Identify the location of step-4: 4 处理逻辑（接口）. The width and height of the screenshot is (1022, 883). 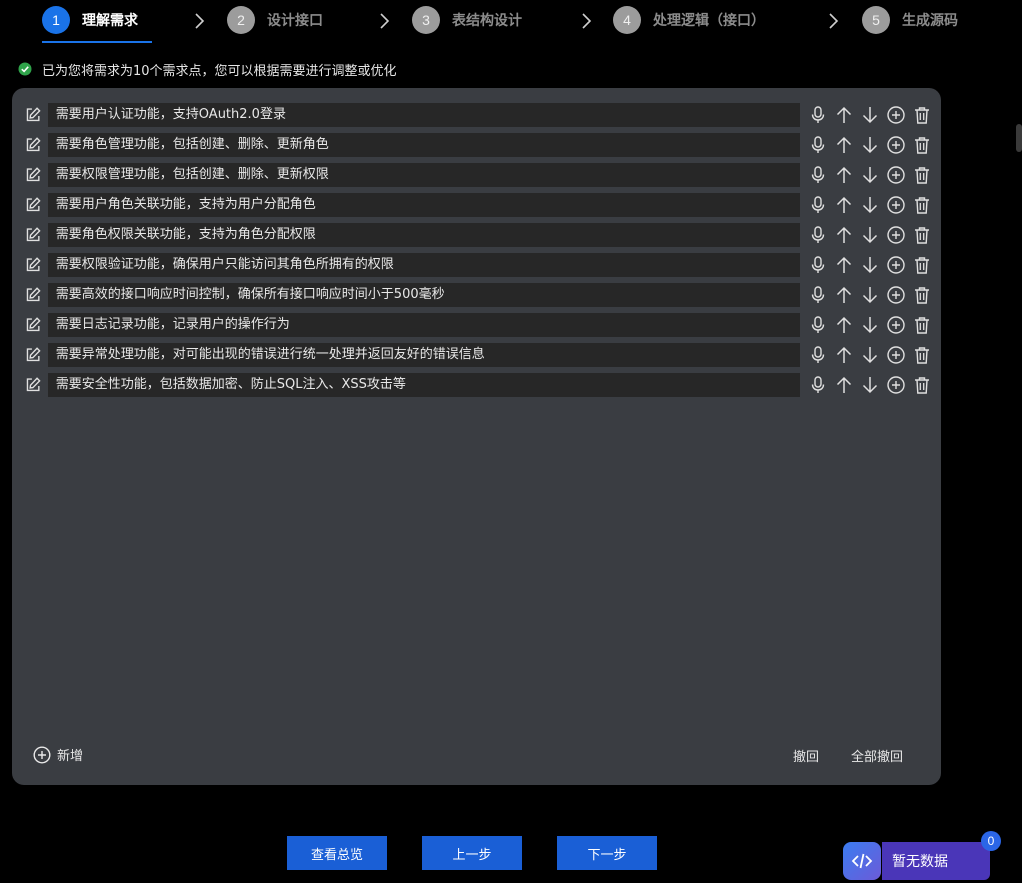
(689, 20).